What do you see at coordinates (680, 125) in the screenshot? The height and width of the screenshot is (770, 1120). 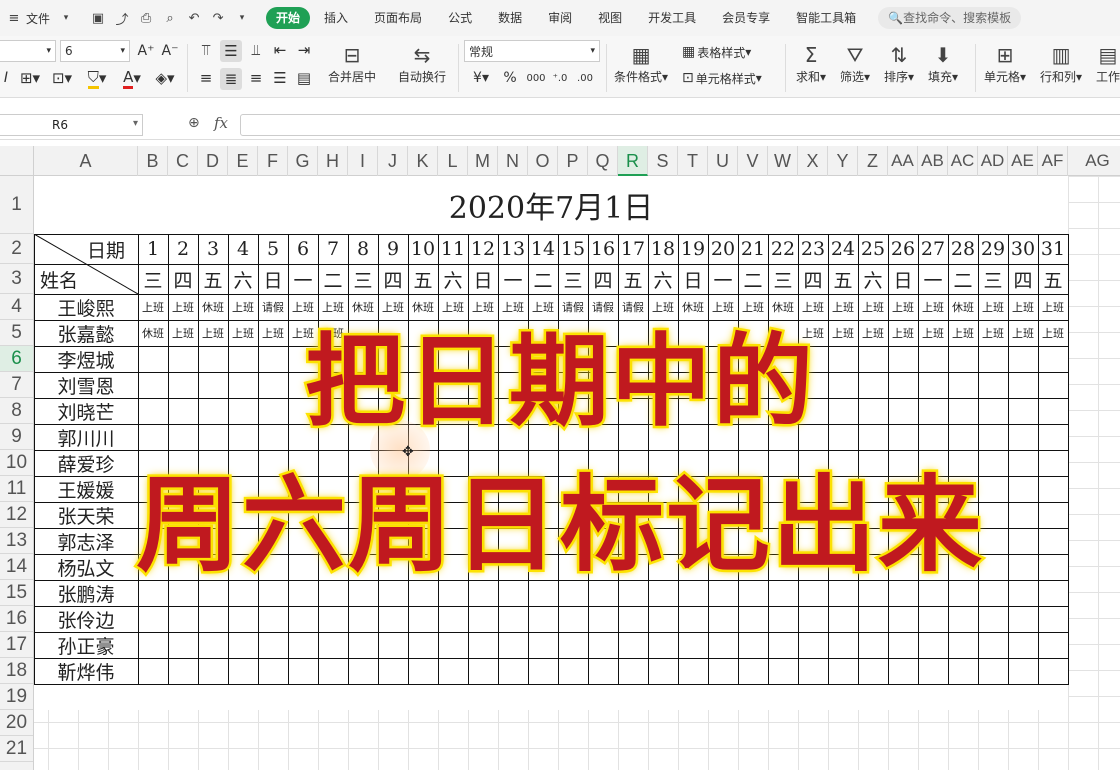 I see `formula-input` at bounding box center [680, 125].